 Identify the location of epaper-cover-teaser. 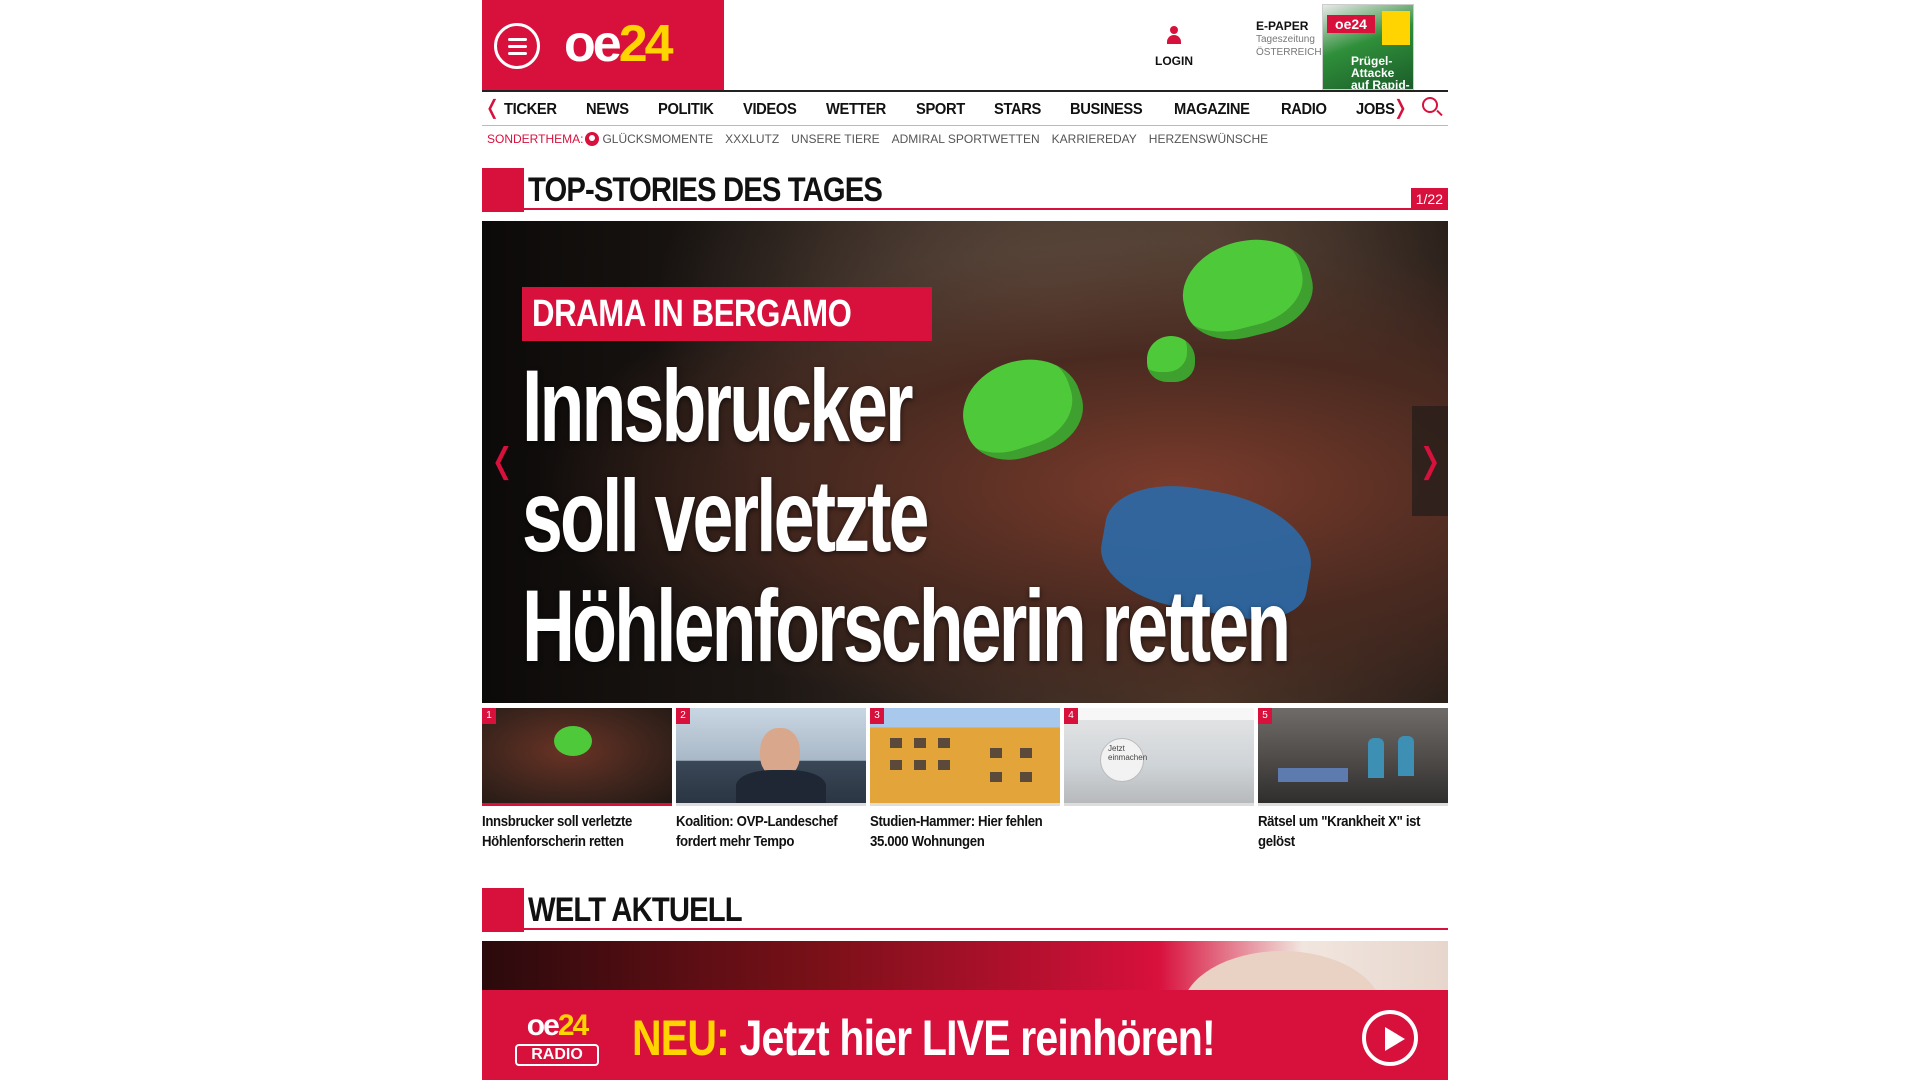
(1396, 28).